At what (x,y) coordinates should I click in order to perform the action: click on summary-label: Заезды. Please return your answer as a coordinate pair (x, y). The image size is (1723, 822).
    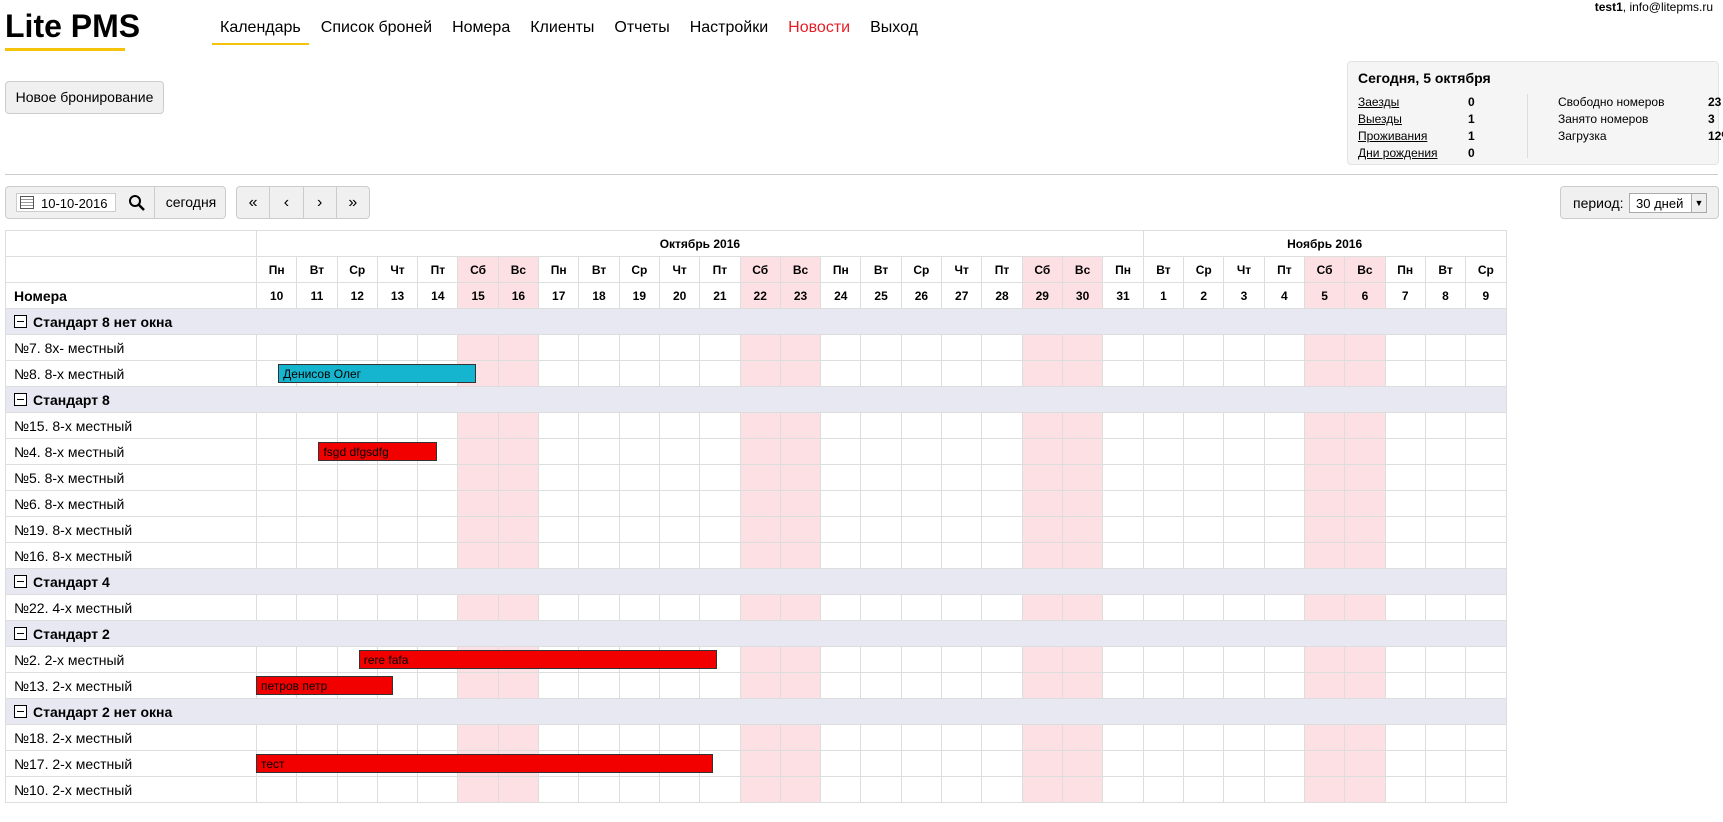
    Looking at the image, I should click on (1413, 102).